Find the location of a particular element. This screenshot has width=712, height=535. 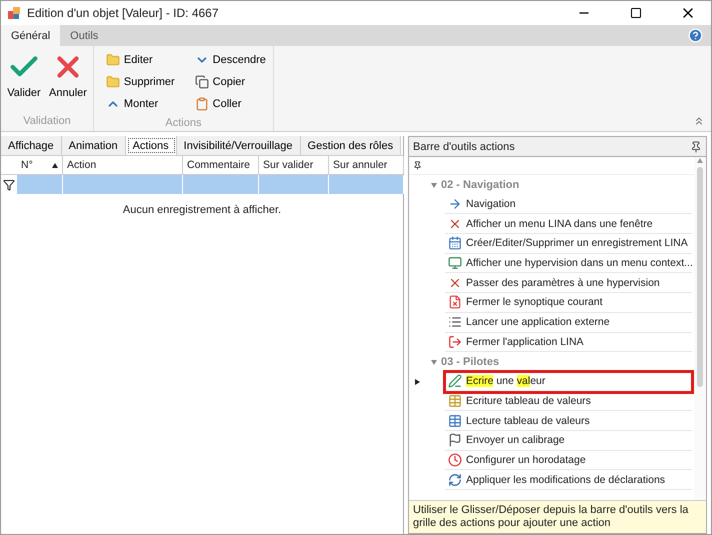

row-indicator-icon is located at coordinates (417, 381).